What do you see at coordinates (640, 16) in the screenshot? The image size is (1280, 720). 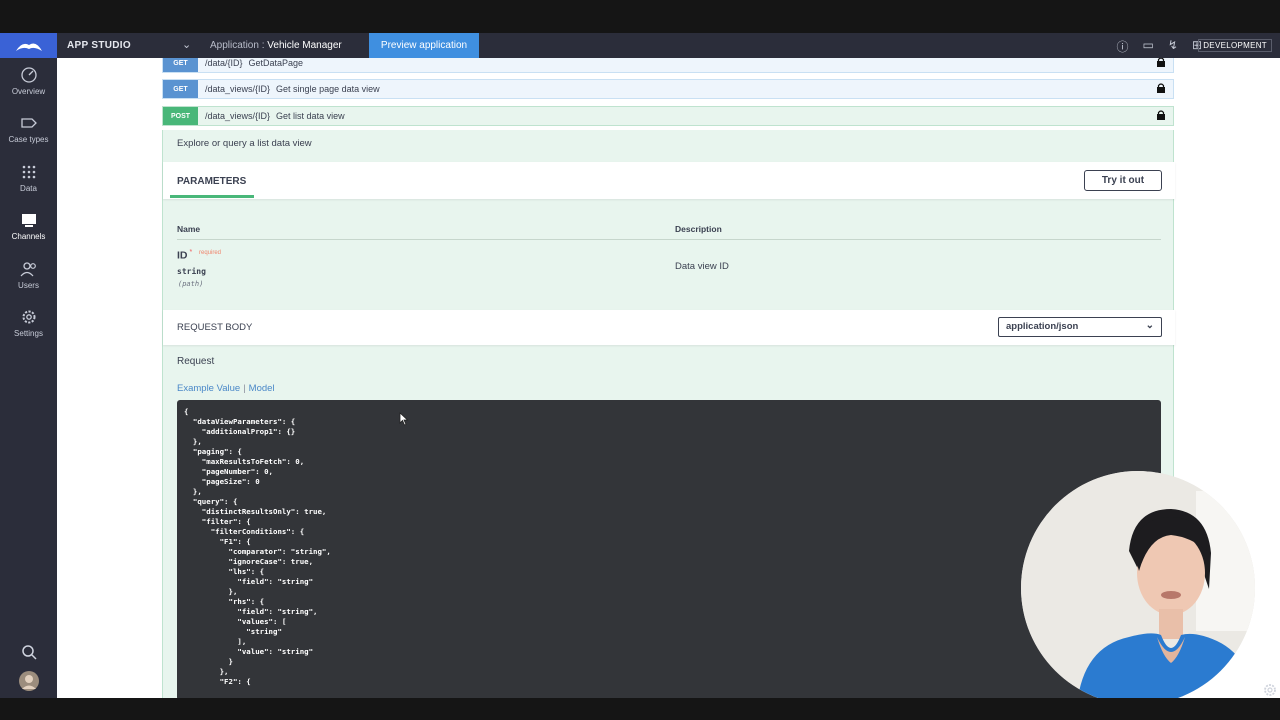 I see `window-top-strip` at bounding box center [640, 16].